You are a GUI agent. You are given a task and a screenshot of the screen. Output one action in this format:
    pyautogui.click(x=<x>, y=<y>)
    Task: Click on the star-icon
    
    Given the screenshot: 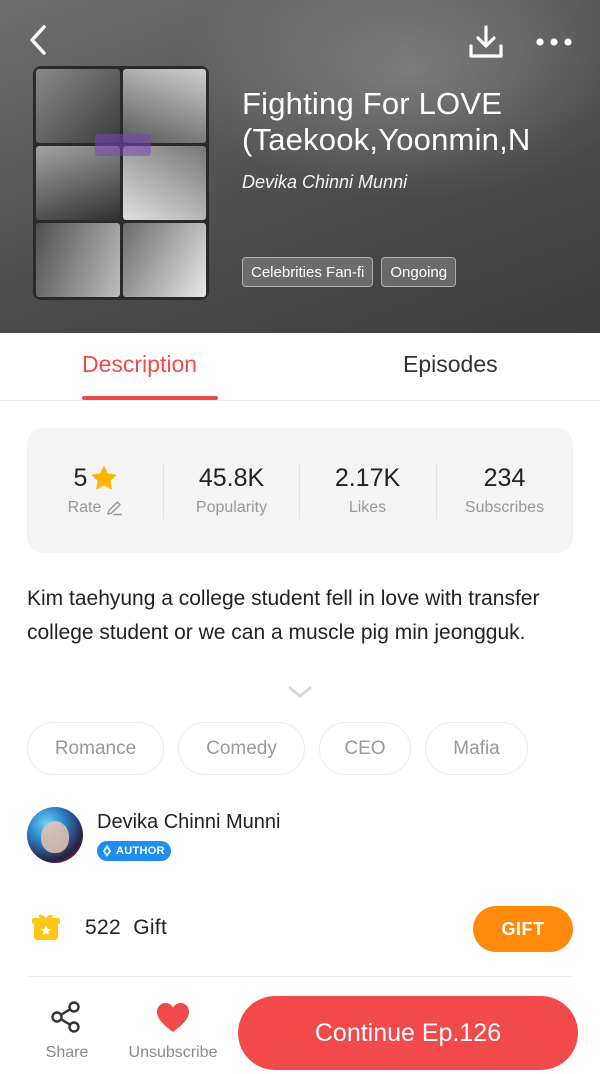 What is the action you would take?
    pyautogui.click(x=104, y=478)
    